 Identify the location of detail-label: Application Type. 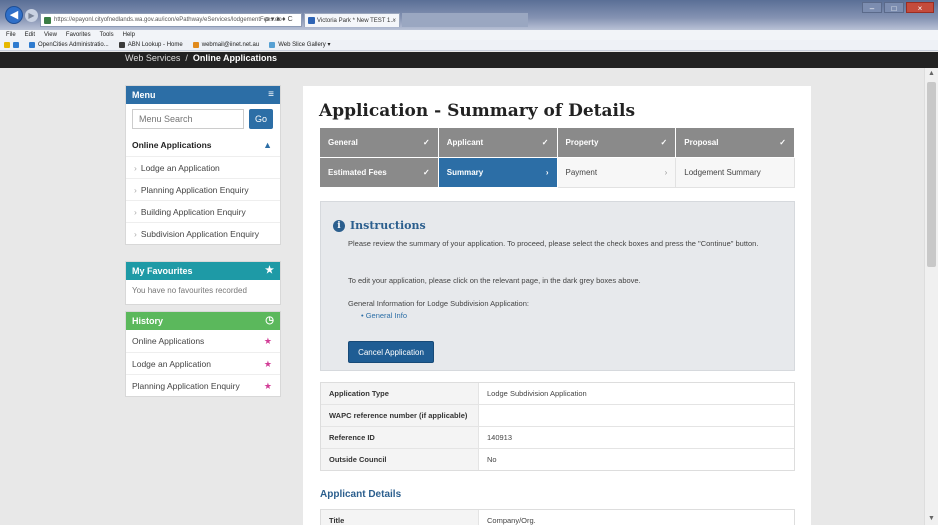
(400, 393).